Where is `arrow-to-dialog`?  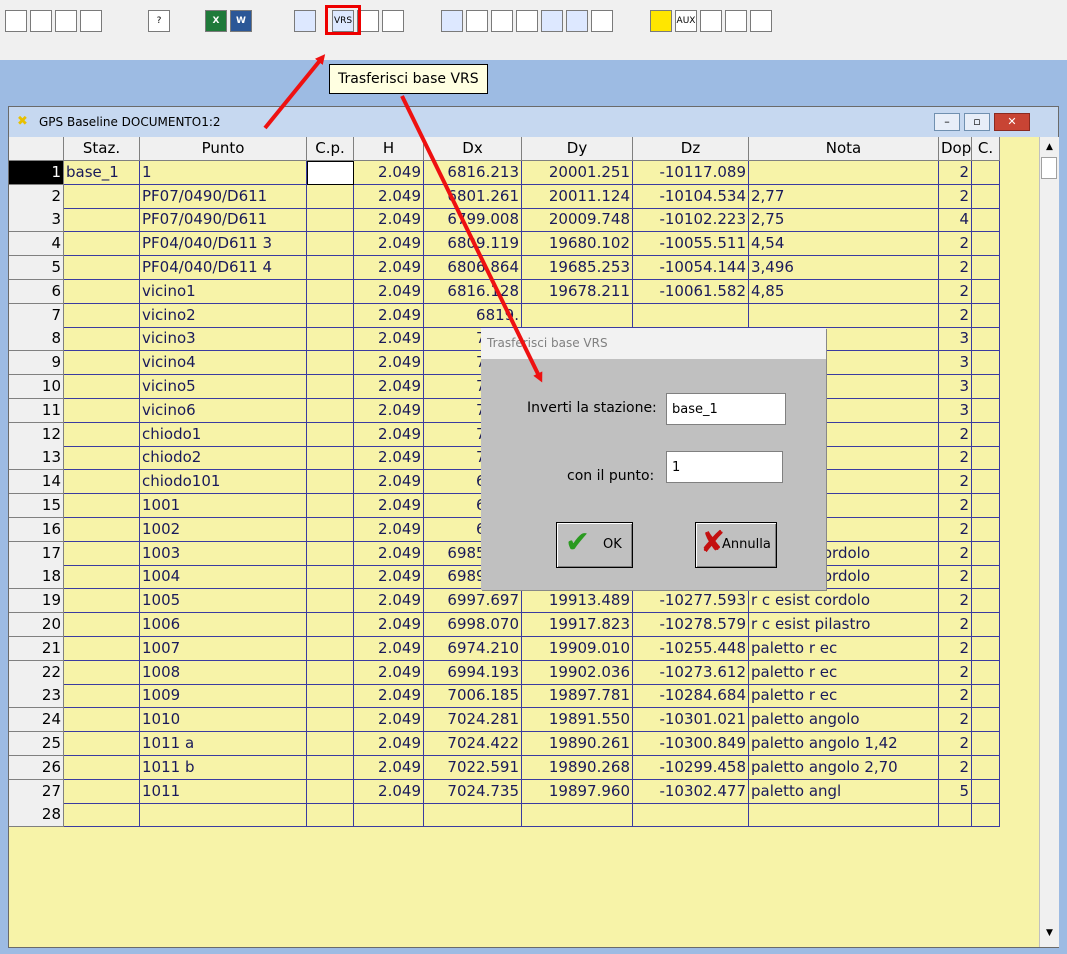 arrow-to-dialog is located at coordinates (471, 239).